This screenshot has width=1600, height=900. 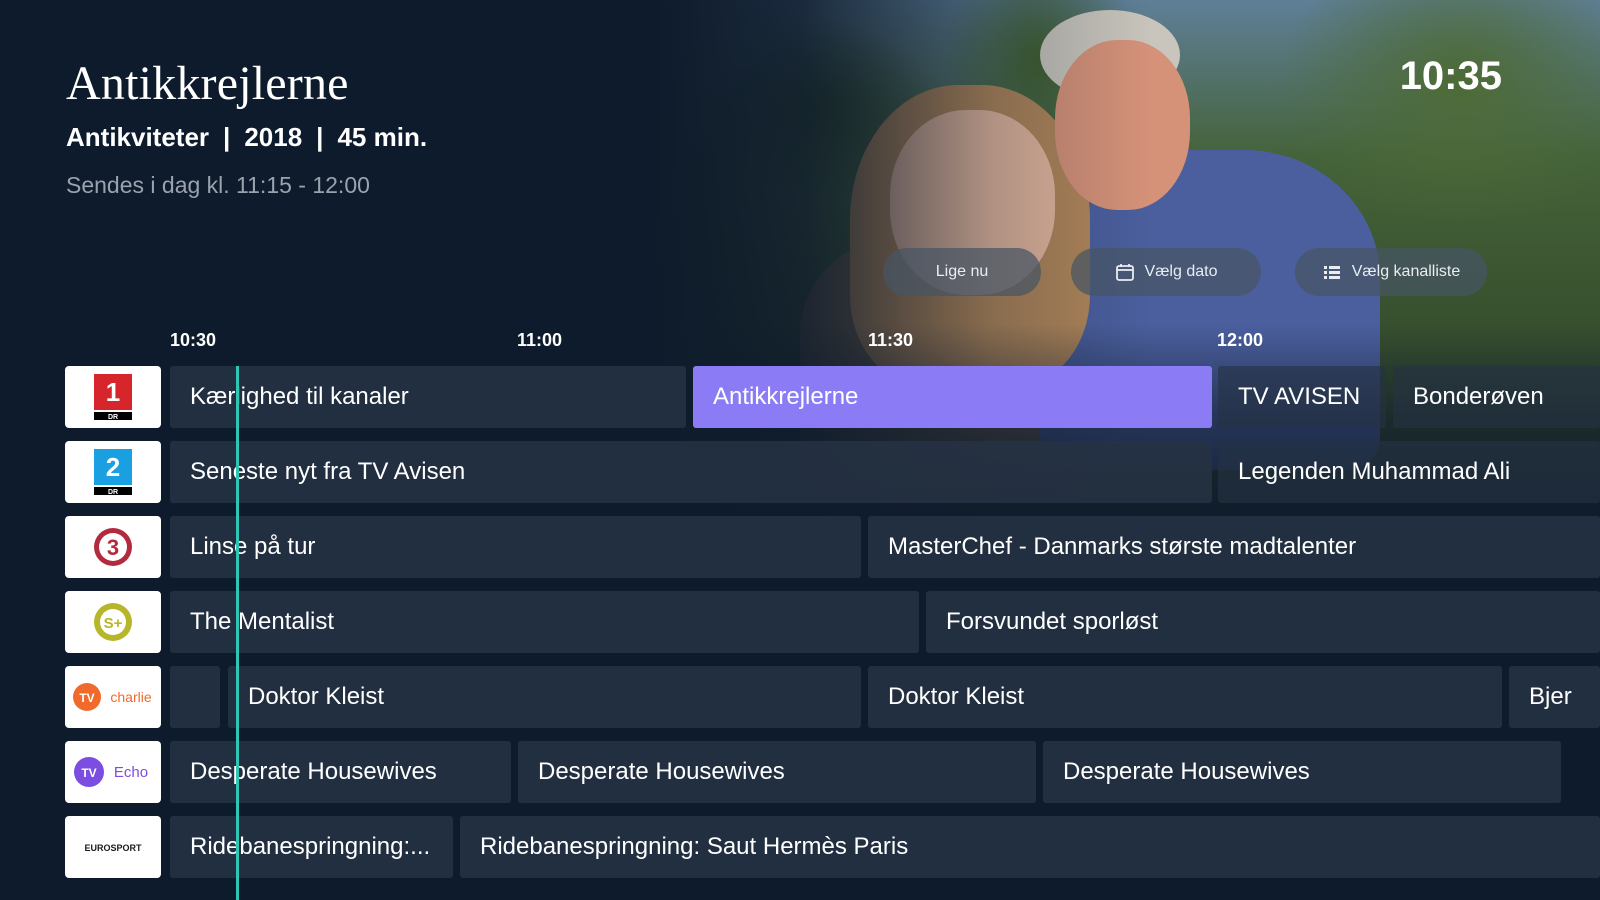 I want to click on dr1-logo-icon: 1 DR, so click(x=113, y=397).